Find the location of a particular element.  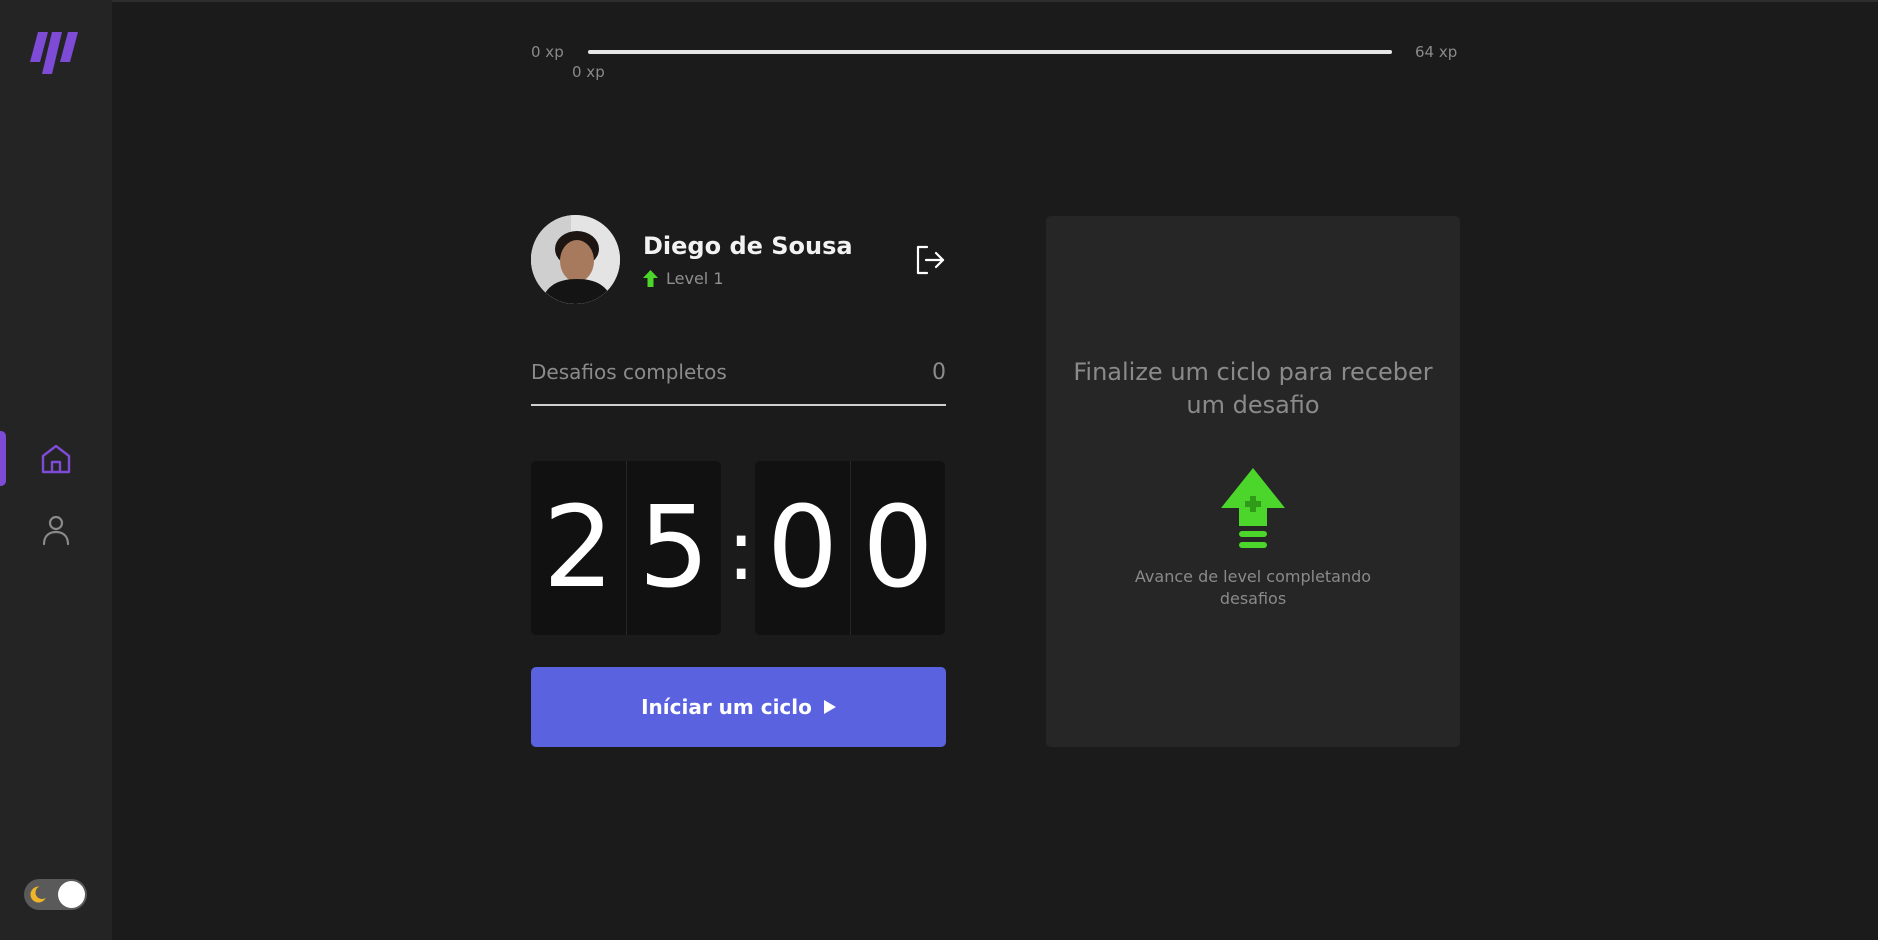

xp-current-label: 0 xp is located at coordinates (588, 72).